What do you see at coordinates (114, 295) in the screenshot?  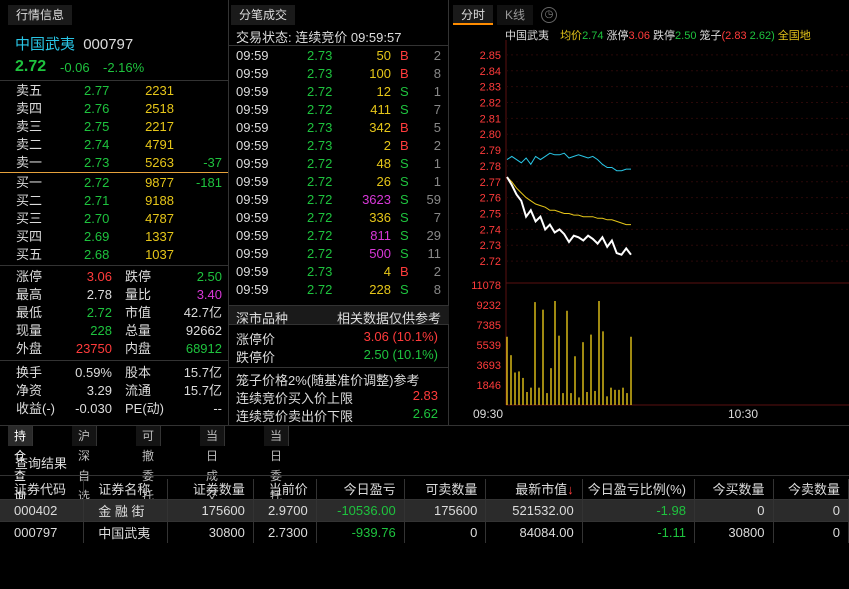 I see `stat-row: 最高 2.78 量比 3.40` at bounding box center [114, 295].